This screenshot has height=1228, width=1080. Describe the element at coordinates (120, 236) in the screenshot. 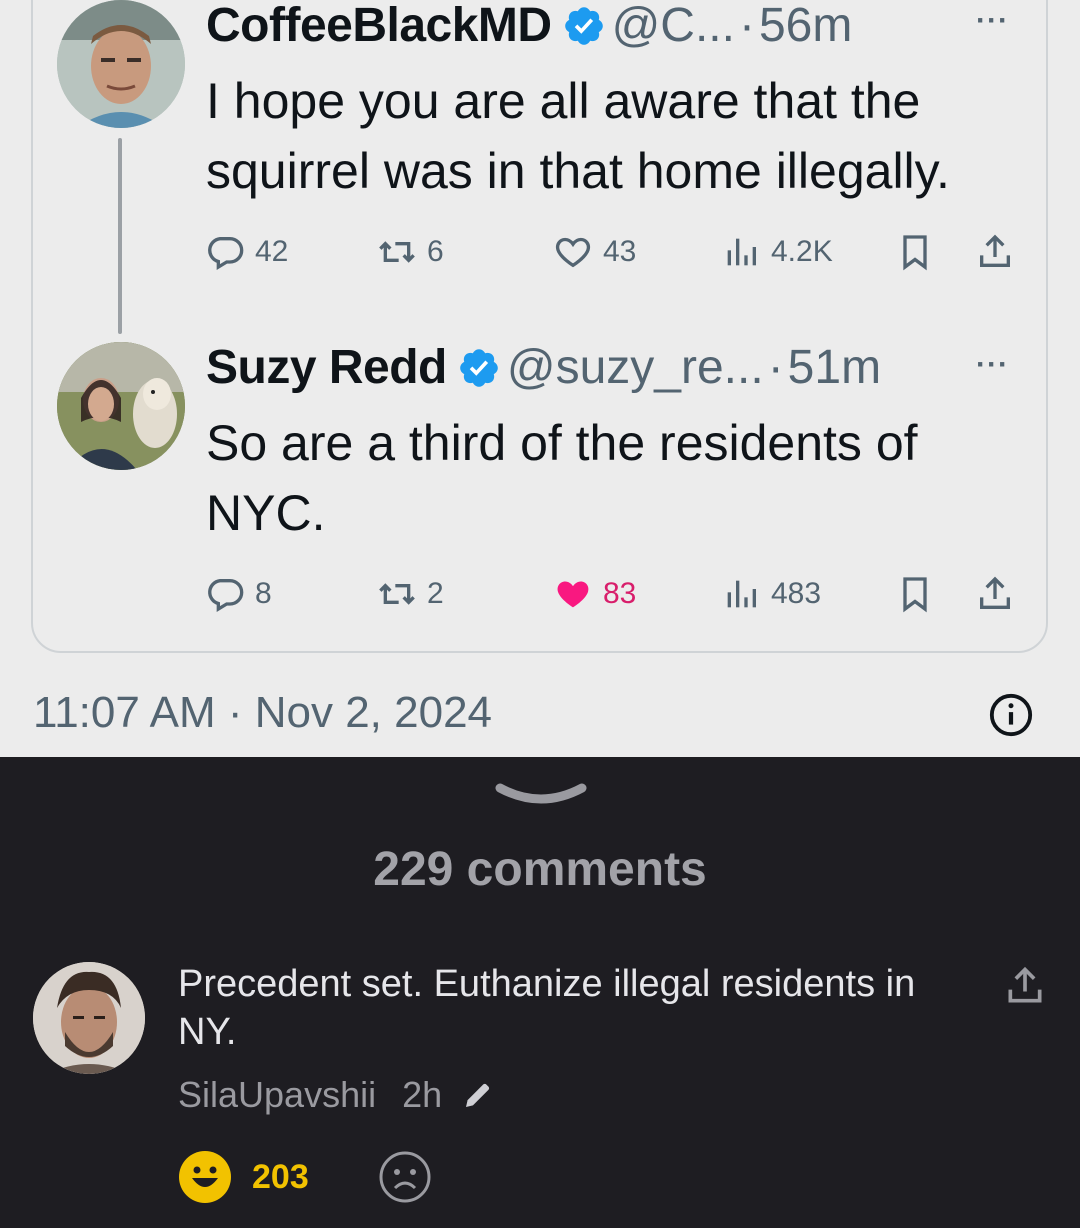

I see `thread-line` at that location.